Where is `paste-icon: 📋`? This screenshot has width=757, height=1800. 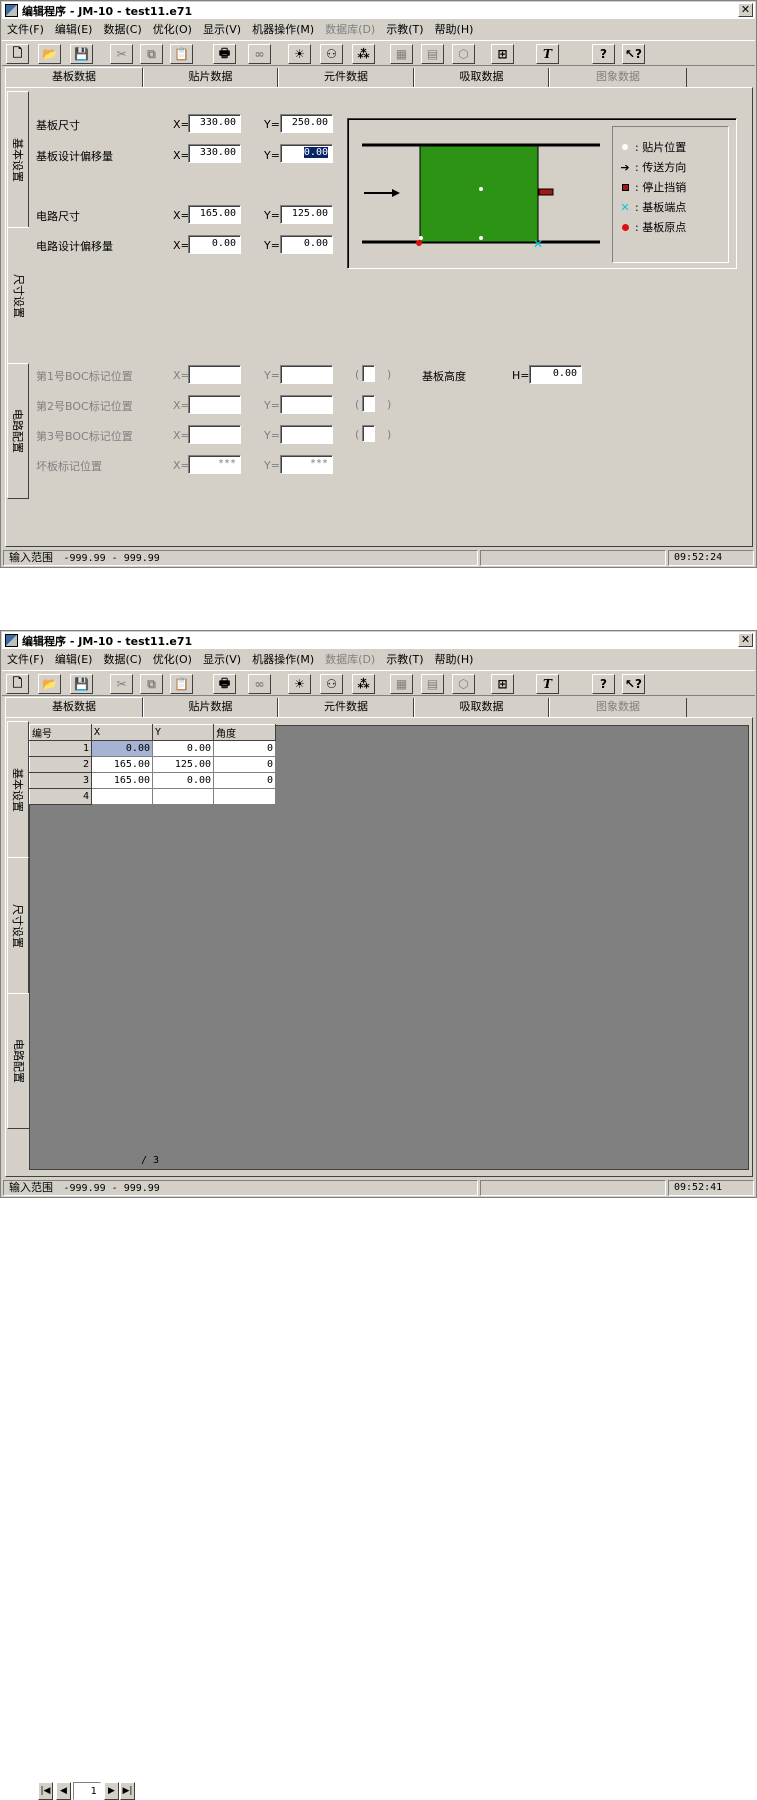 paste-icon: 📋 is located at coordinates (181, 54).